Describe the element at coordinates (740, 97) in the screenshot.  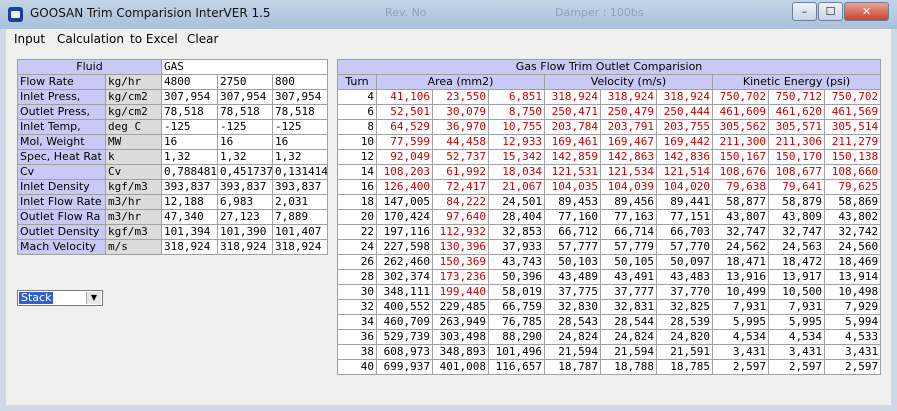
I see `result-cell: 750,702` at that location.